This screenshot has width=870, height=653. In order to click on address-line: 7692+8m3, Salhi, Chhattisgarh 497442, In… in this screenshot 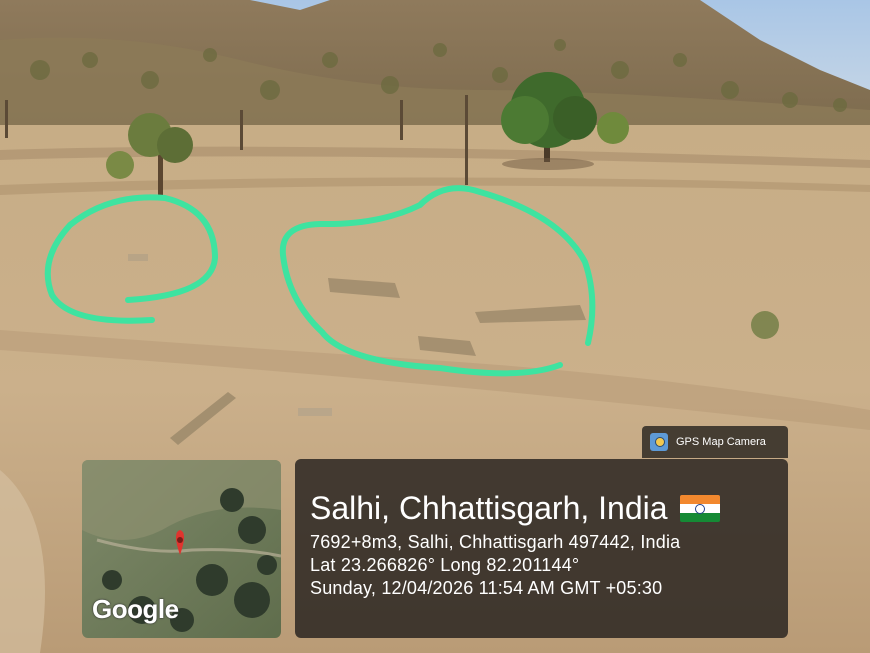, I will do `click(495, 542)`.